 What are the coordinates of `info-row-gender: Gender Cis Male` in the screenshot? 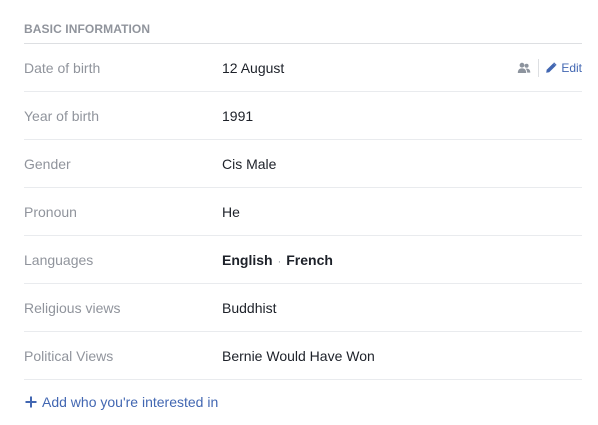 It's located at (303, 164).